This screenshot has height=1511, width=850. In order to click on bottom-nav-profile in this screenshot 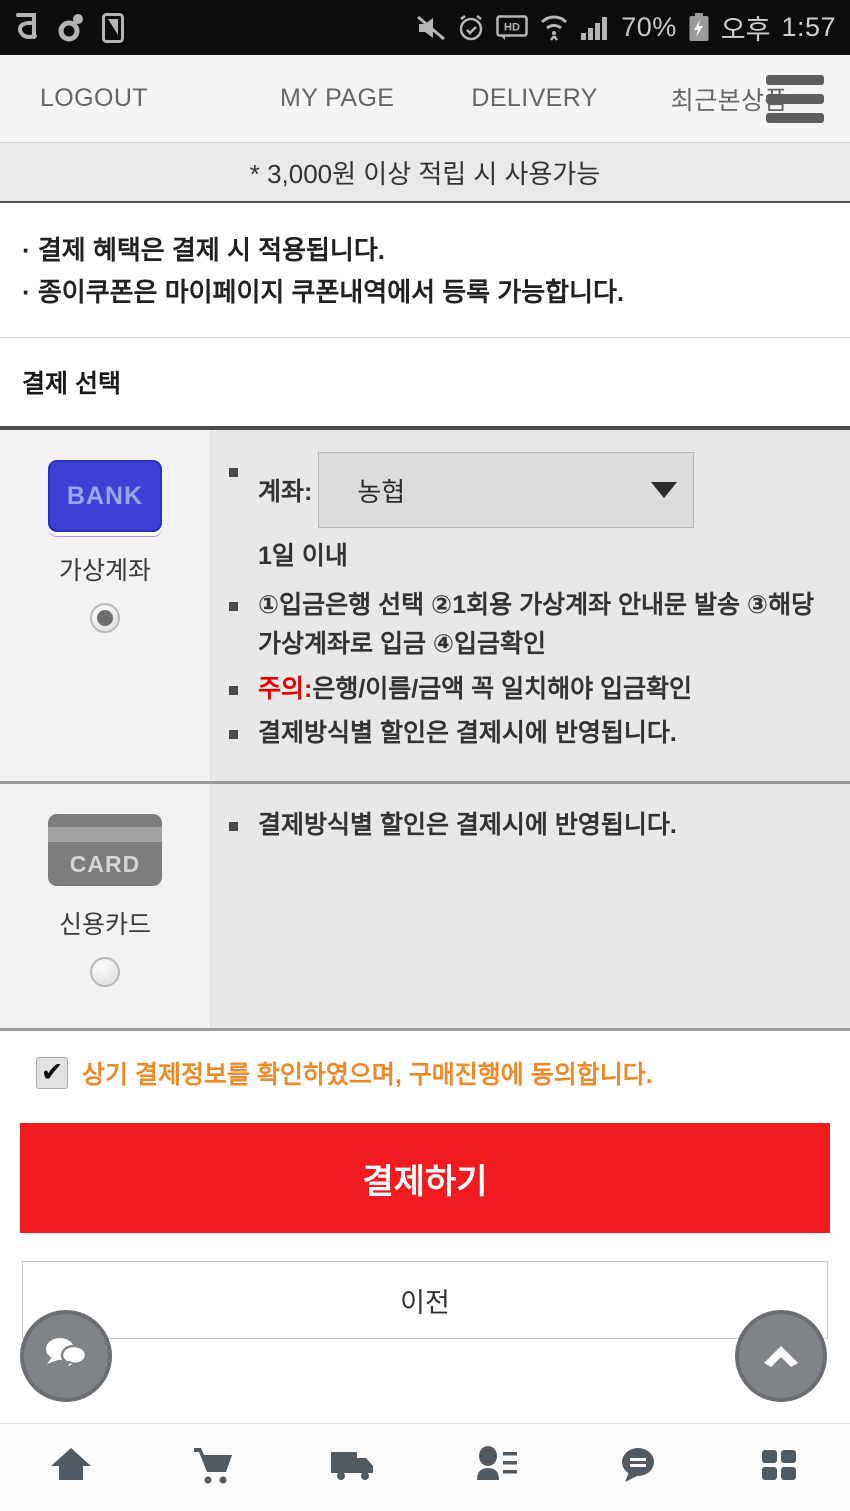, I will do `click(496, 1467)`.